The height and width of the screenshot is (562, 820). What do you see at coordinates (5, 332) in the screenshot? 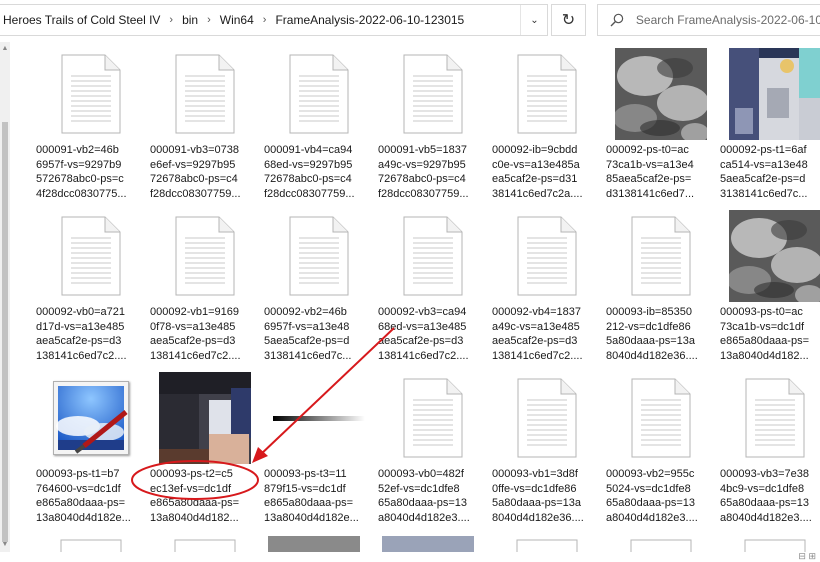
I see `scroll-thumb` at bounding box center [5, 332].